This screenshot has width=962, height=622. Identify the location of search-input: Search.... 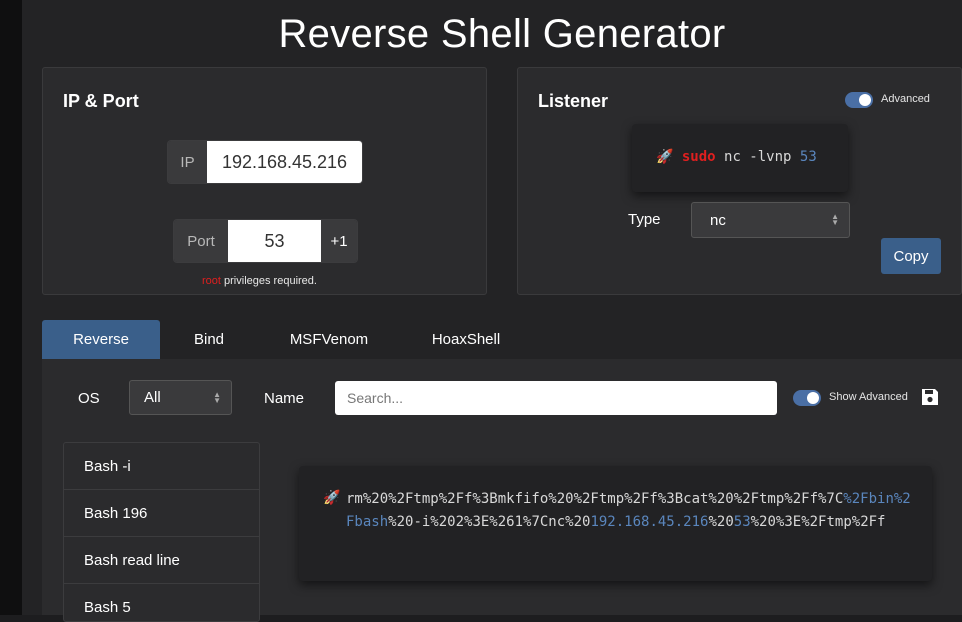
(556, 398).